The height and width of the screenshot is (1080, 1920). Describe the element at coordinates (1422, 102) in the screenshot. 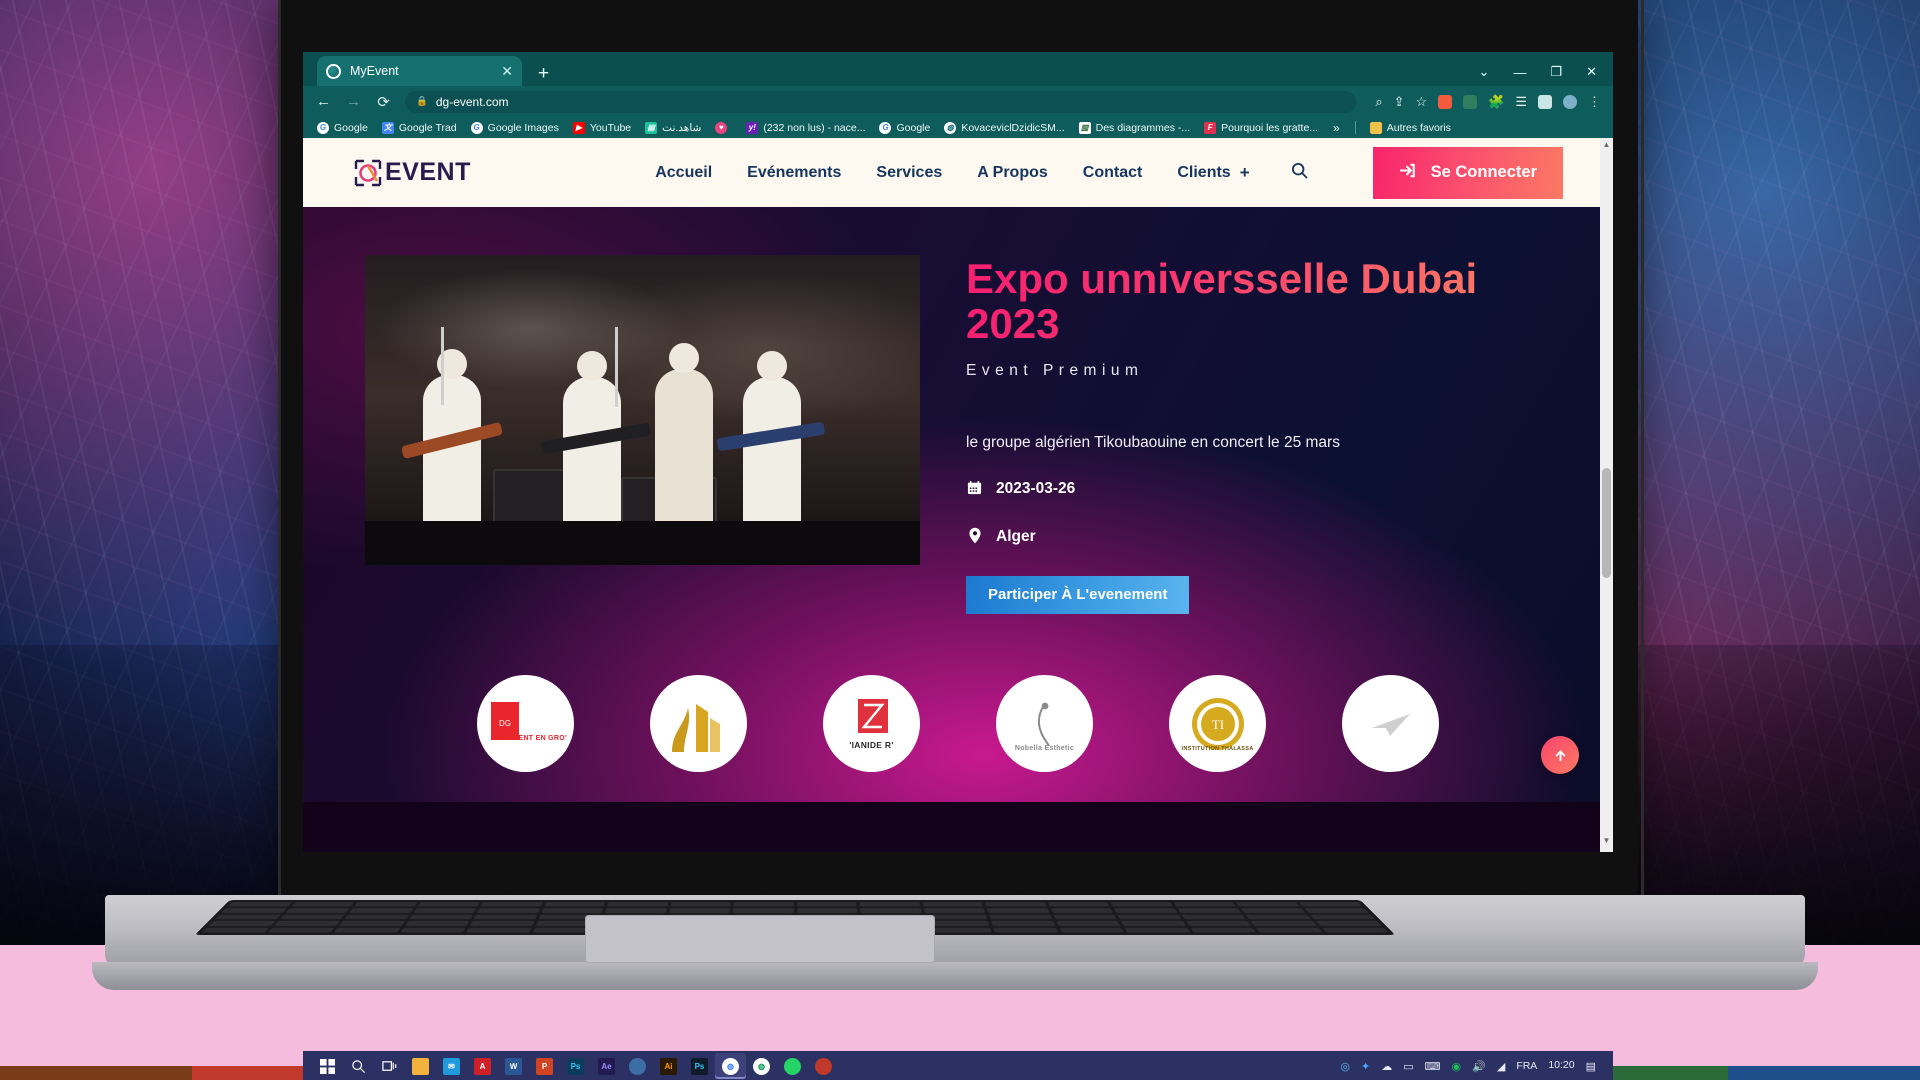

I see `star-icon: ☆` at that location.